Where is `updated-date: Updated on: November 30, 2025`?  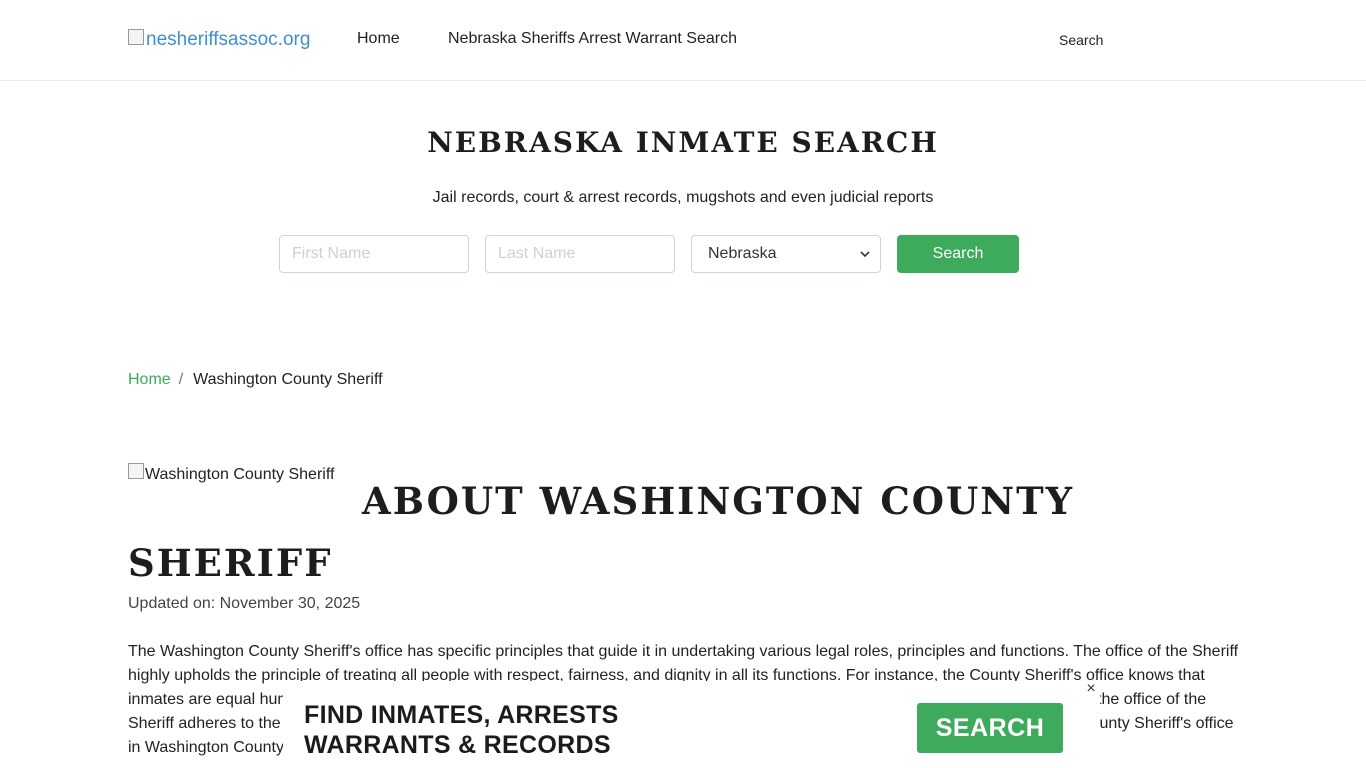
updated-date: Updated on: November 30, 2025 is located at coordinates (244, 603).